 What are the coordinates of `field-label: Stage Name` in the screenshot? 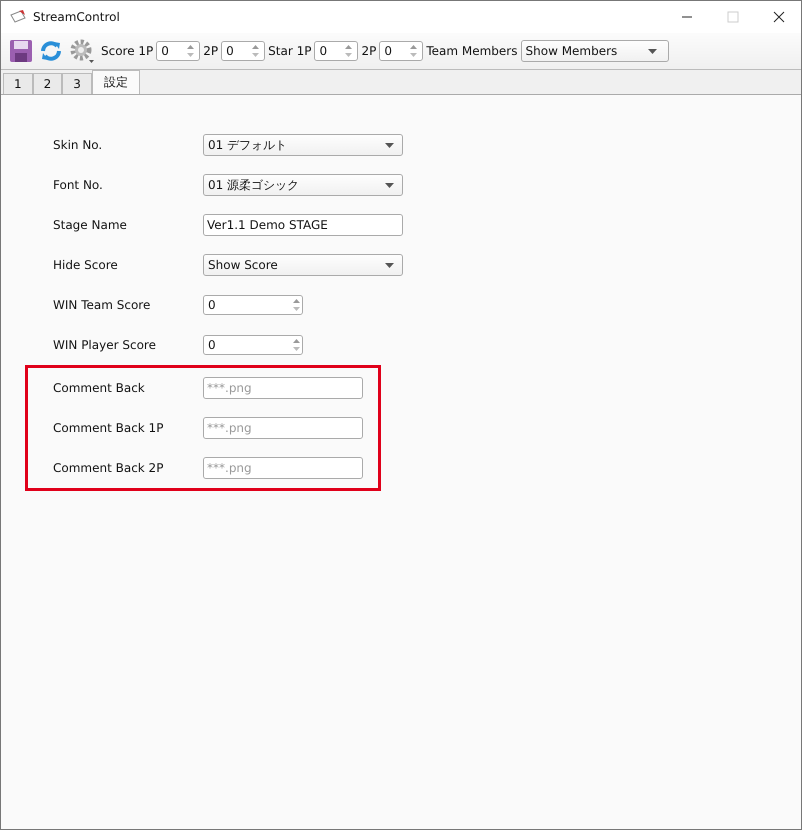 It's located at (90, 225).